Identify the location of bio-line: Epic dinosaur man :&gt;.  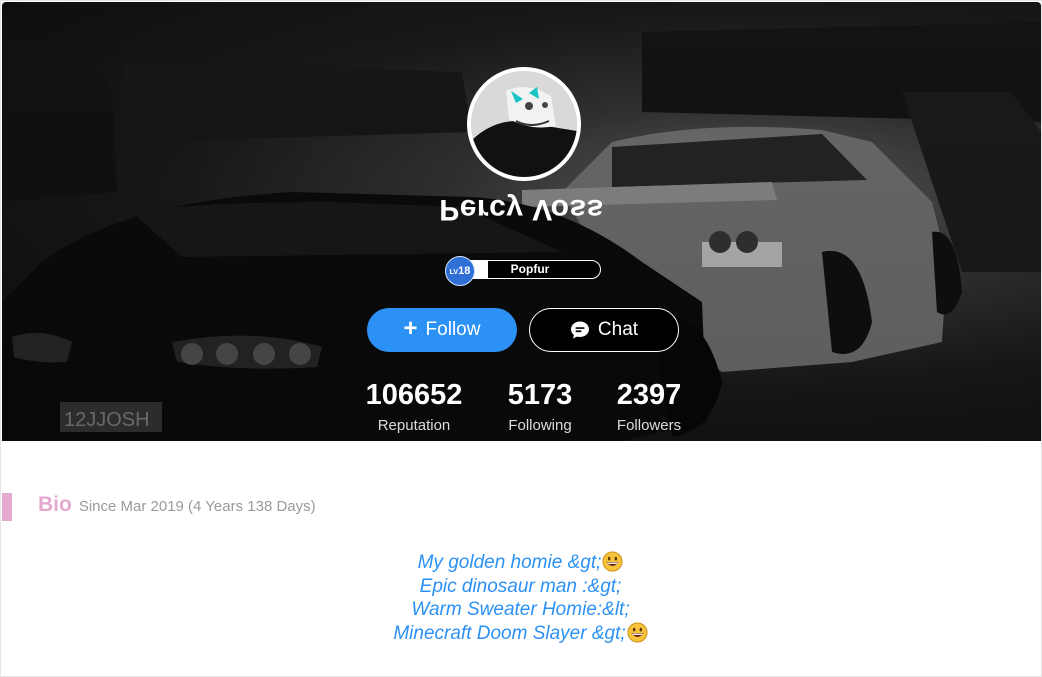
(520, 587).